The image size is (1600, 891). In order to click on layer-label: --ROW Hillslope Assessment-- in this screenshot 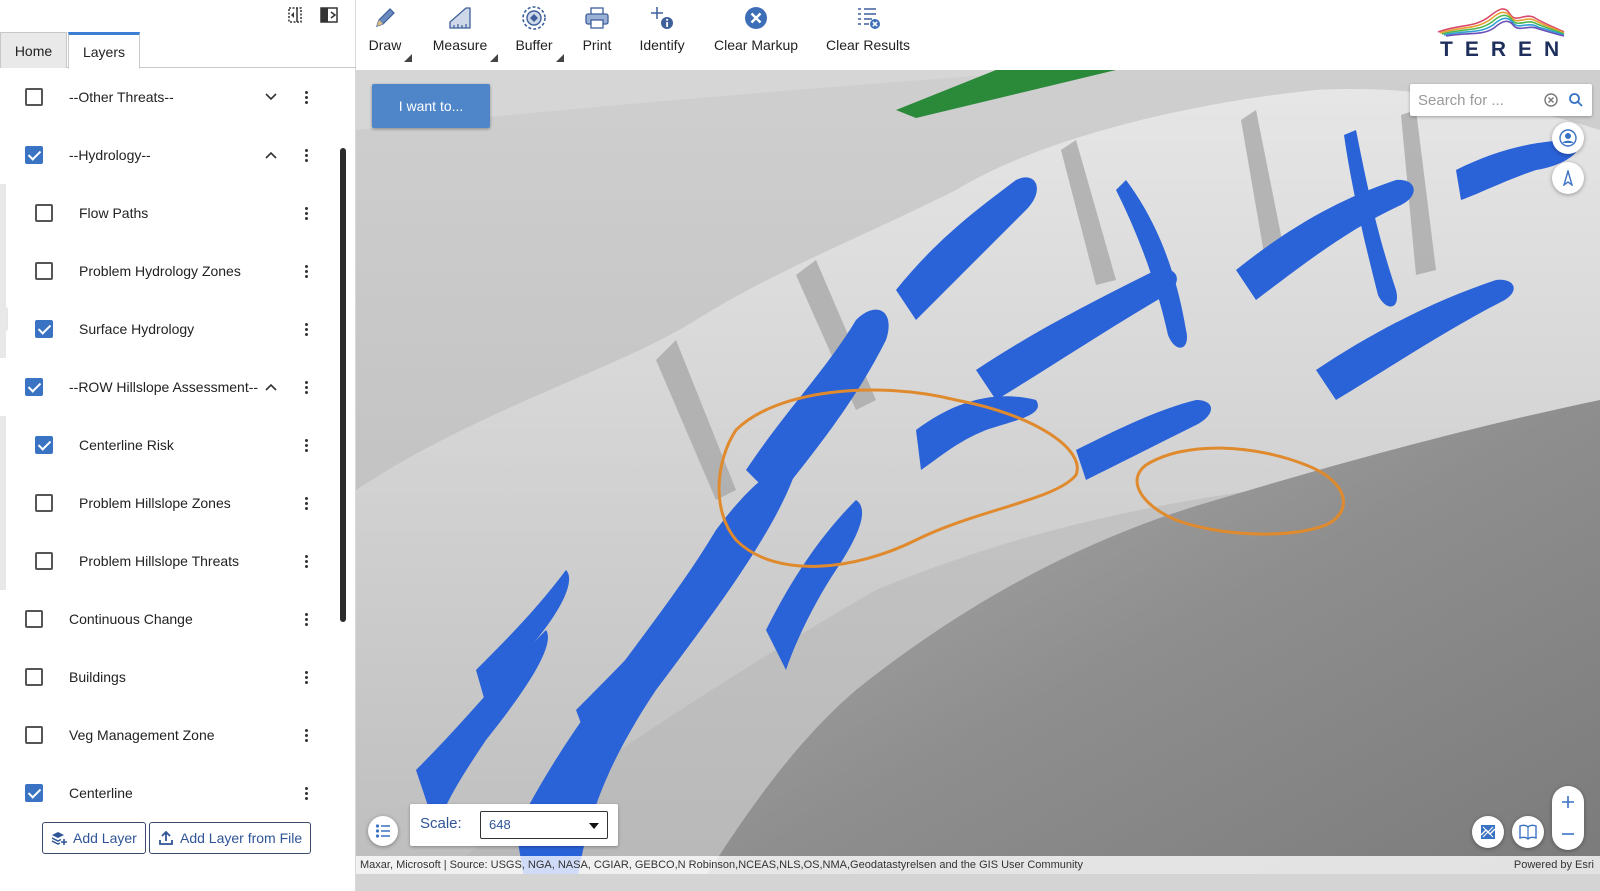, I will do `click(164, 387)`.